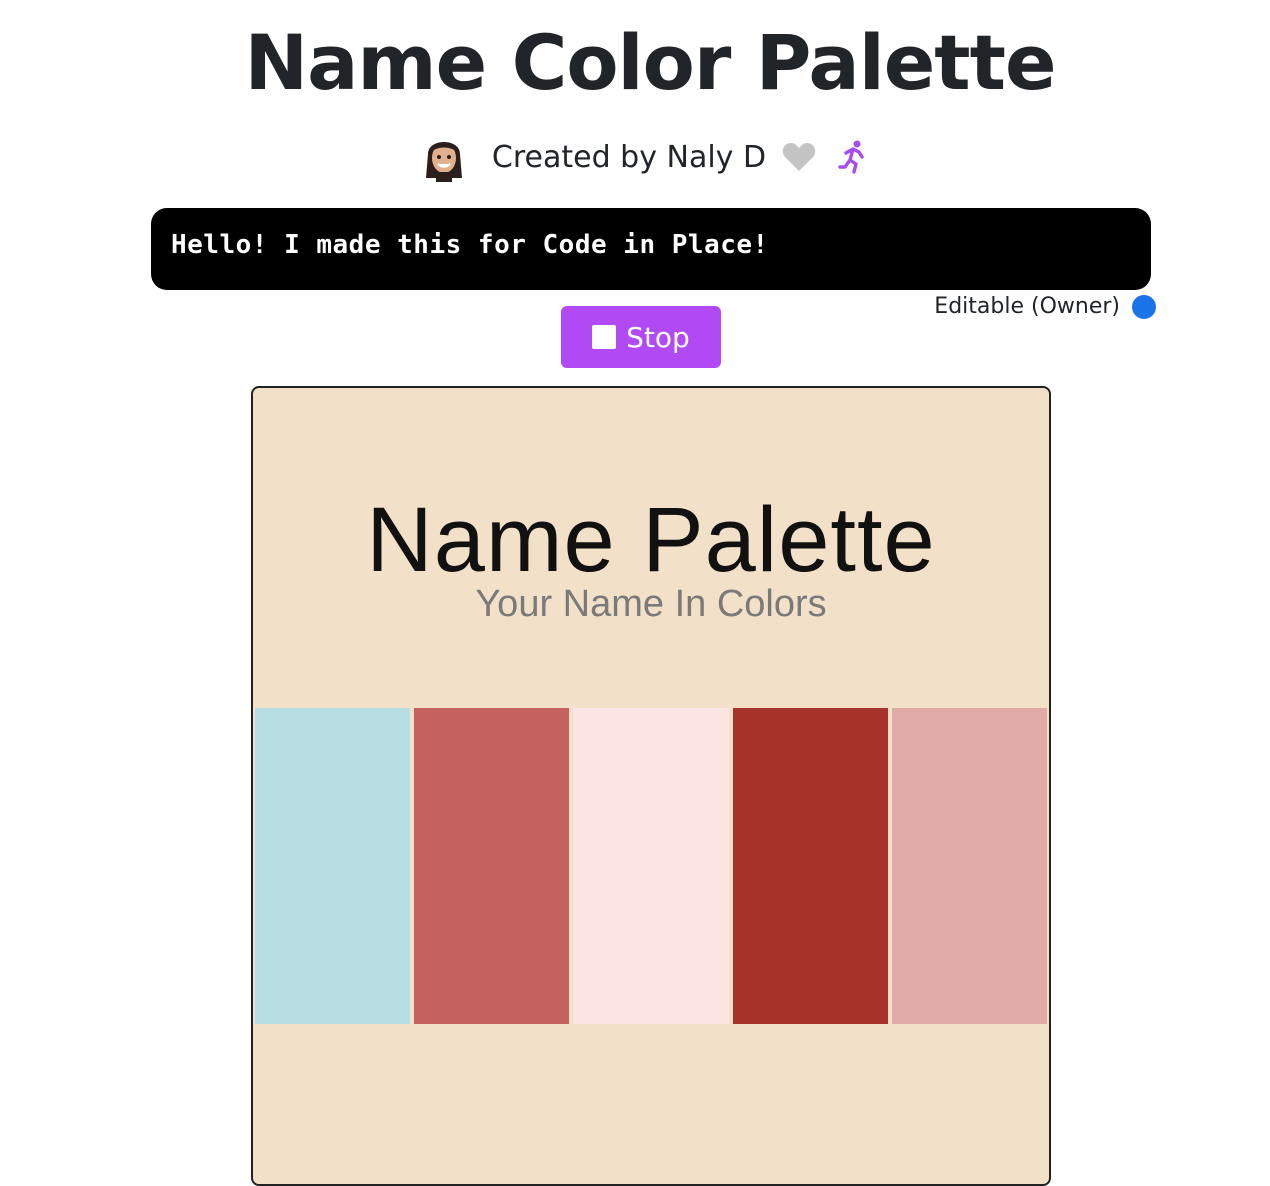 This screenshot has height=1186, width=1270. I want to click on editable-label: Editable (Owner), so click(1027, 306).